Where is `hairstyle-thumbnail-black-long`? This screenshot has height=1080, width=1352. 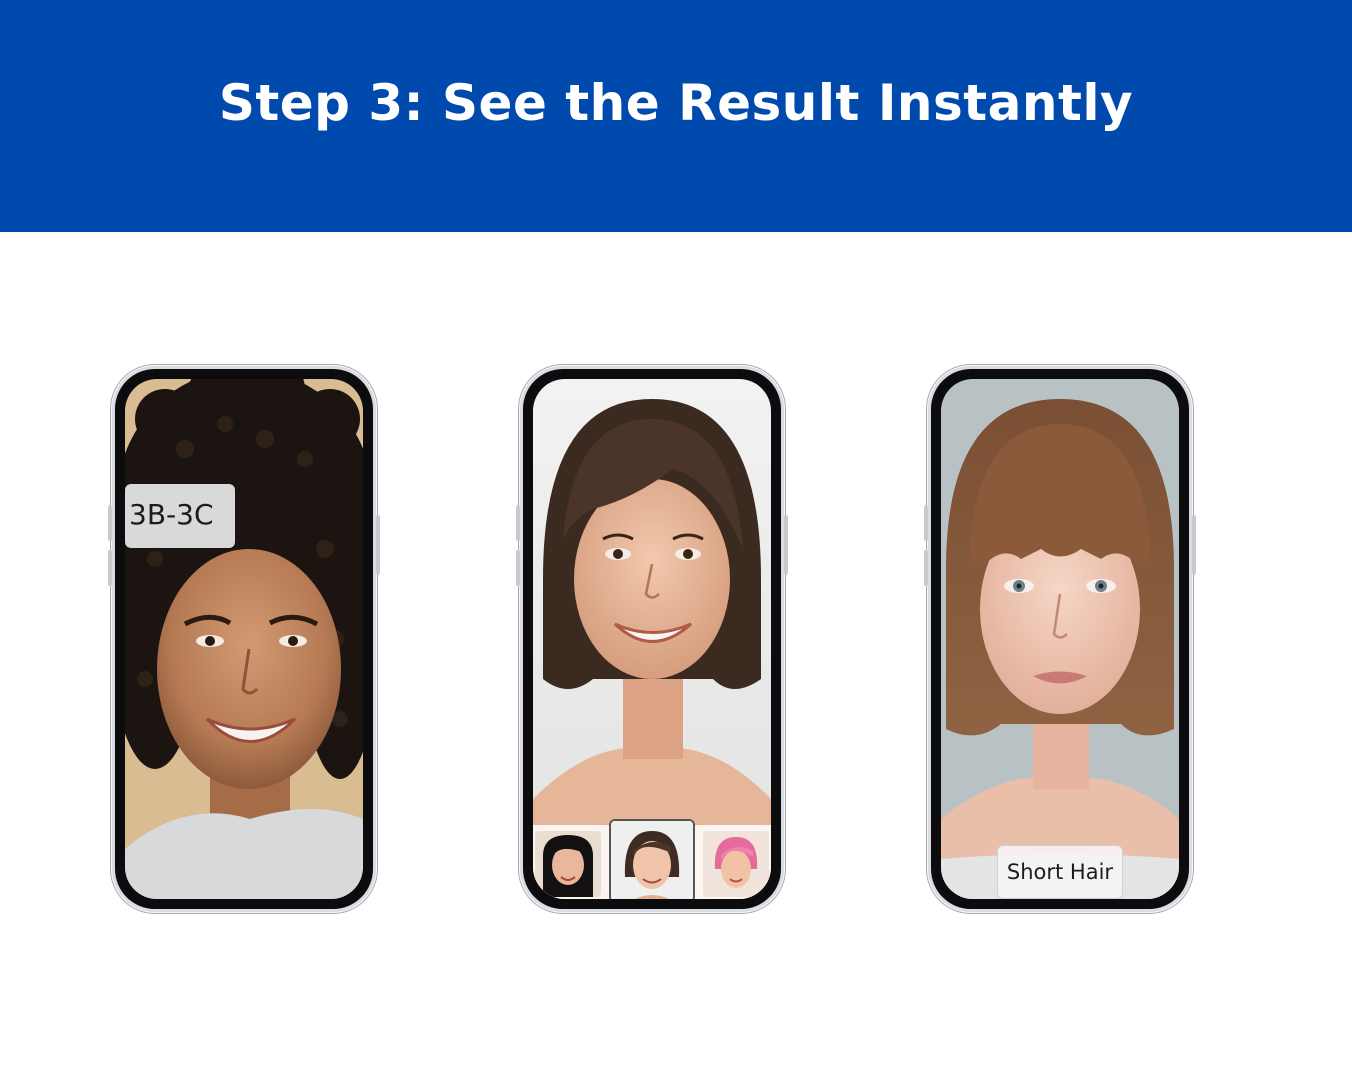
hairstyle-thumbnail-black-long is located at coordinates (568, 864).